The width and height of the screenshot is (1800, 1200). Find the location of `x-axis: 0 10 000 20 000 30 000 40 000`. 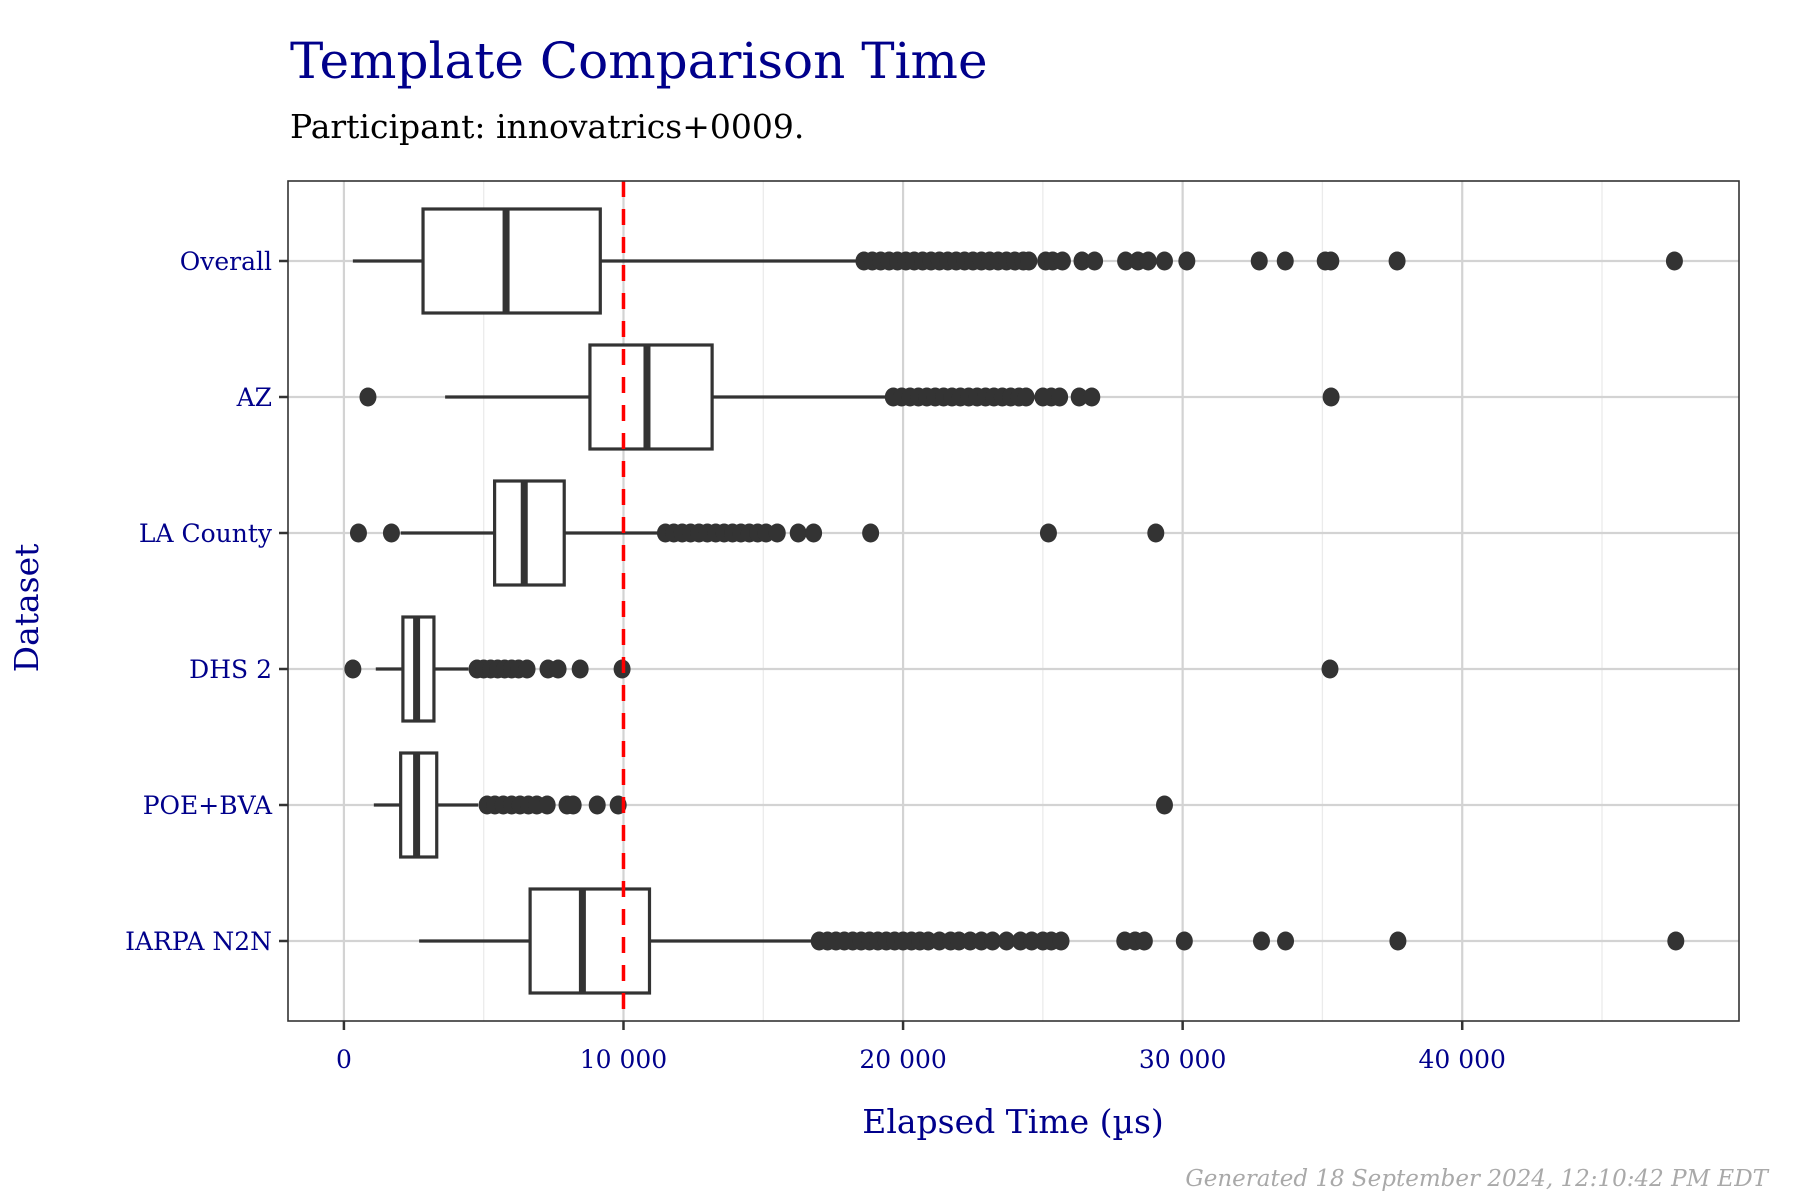

x-axis: 0 10 000 20 000 30 000 40 000 is located at coordinates (921, 1047).